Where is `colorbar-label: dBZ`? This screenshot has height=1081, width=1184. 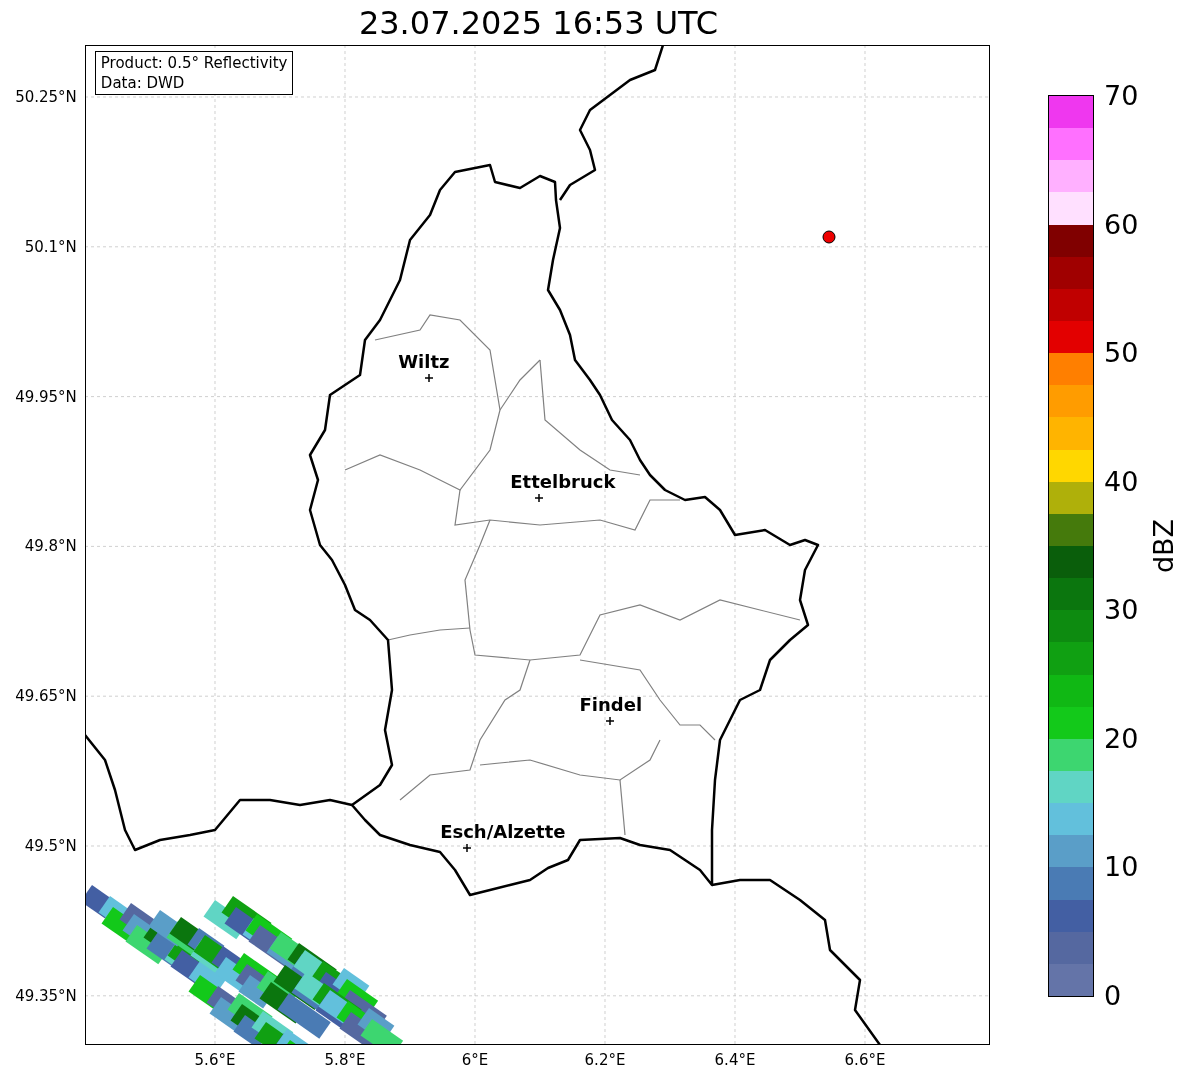 colorbar-label: dBZ is located at coordinates (1164, 546).